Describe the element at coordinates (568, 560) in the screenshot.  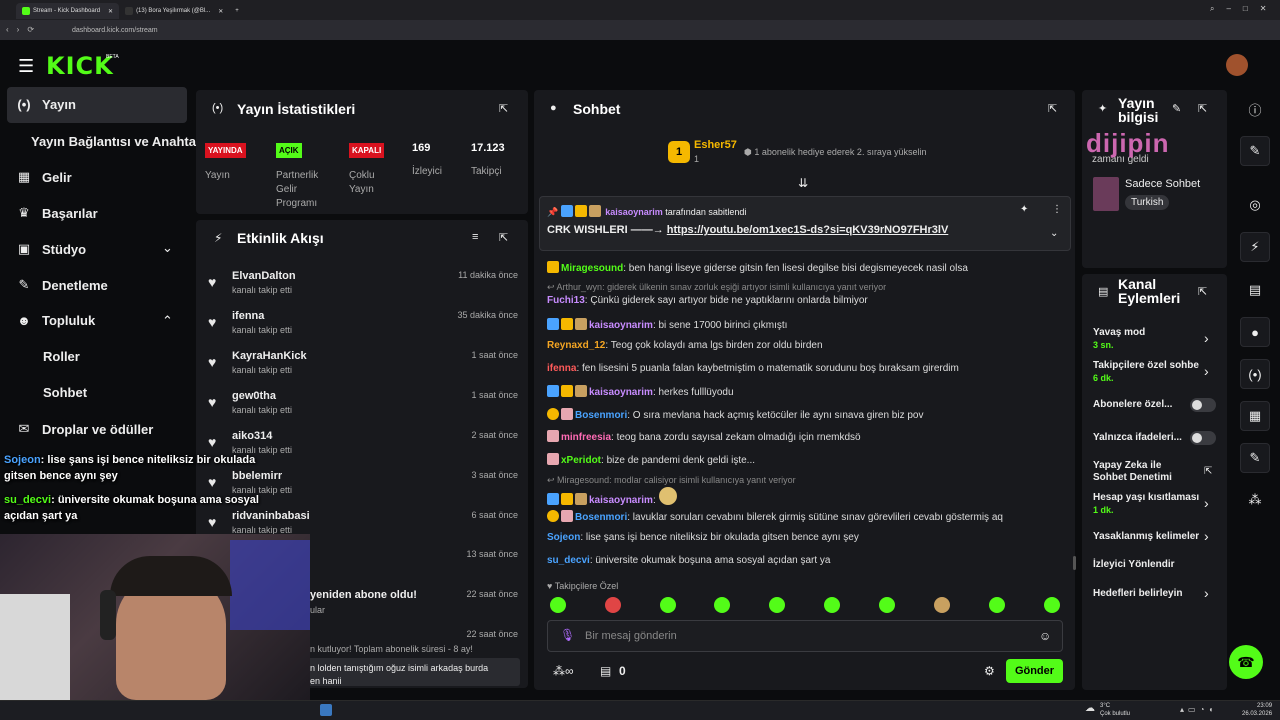
I see `chat-user: su_decvi` at that location.